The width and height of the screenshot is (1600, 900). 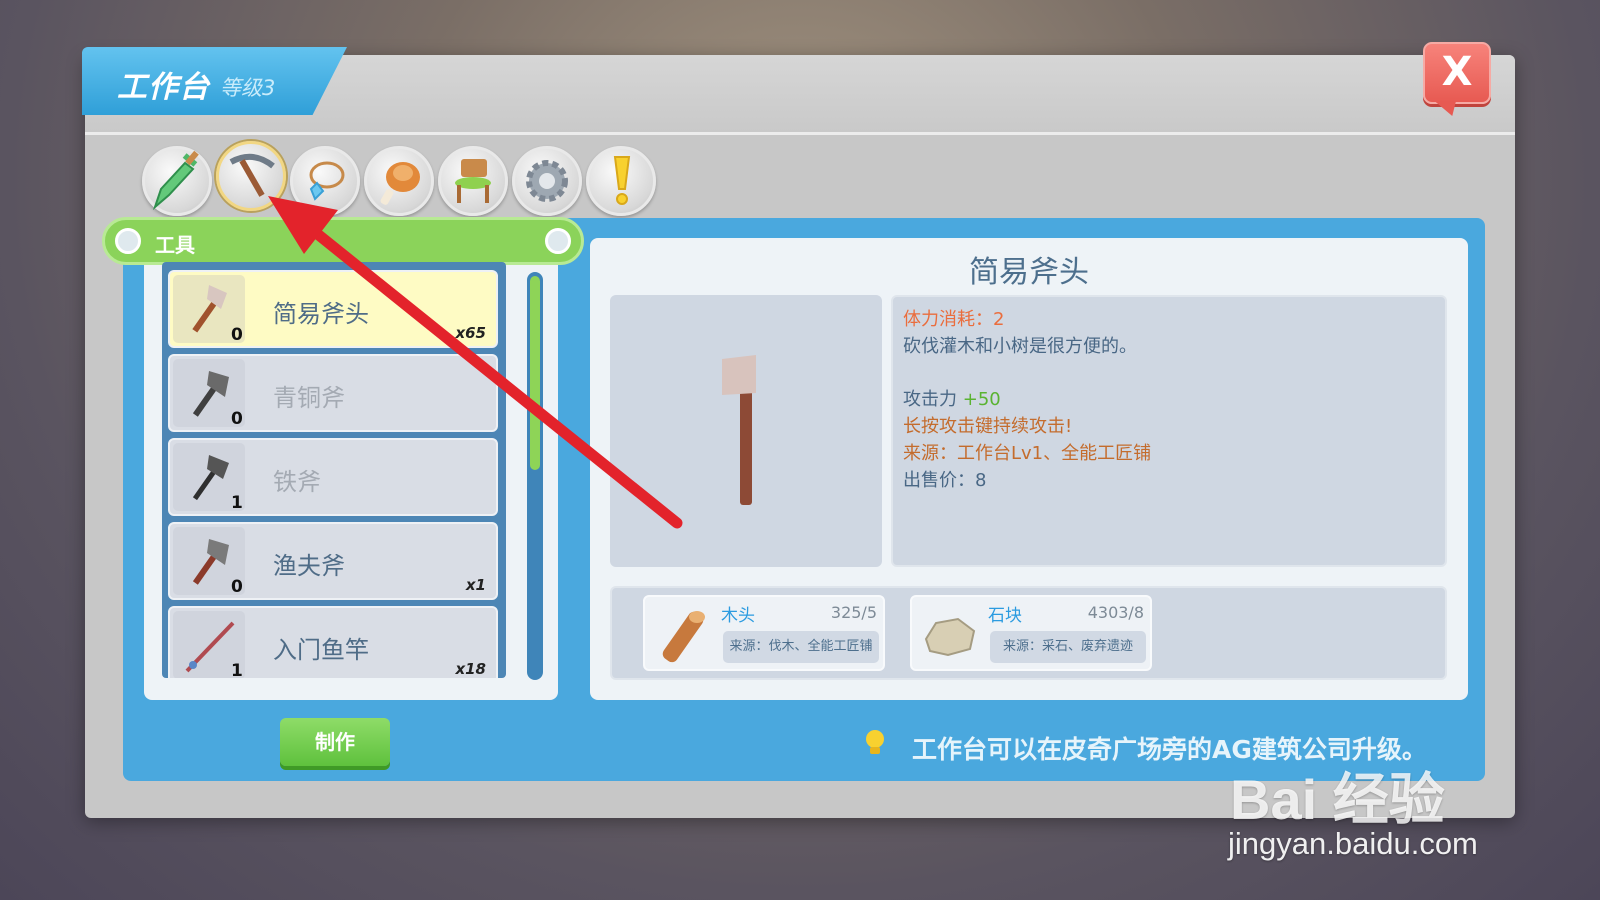 What do you see at coordinates (738, 616) in the screenshot?
I see `material-name: 木头` at bounding box center [738, 616].